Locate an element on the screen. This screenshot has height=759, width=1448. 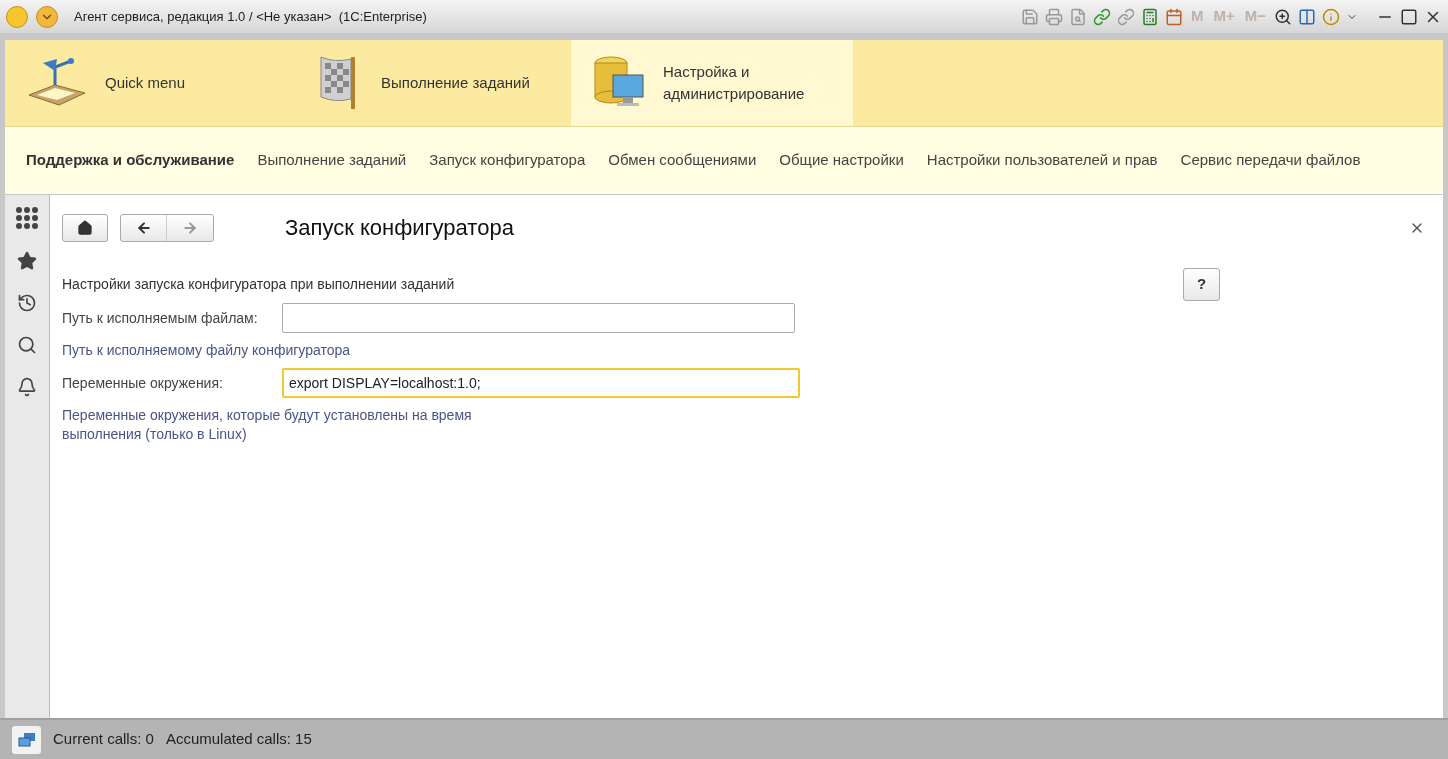
print-icon is located at coordinates (1053, 16).